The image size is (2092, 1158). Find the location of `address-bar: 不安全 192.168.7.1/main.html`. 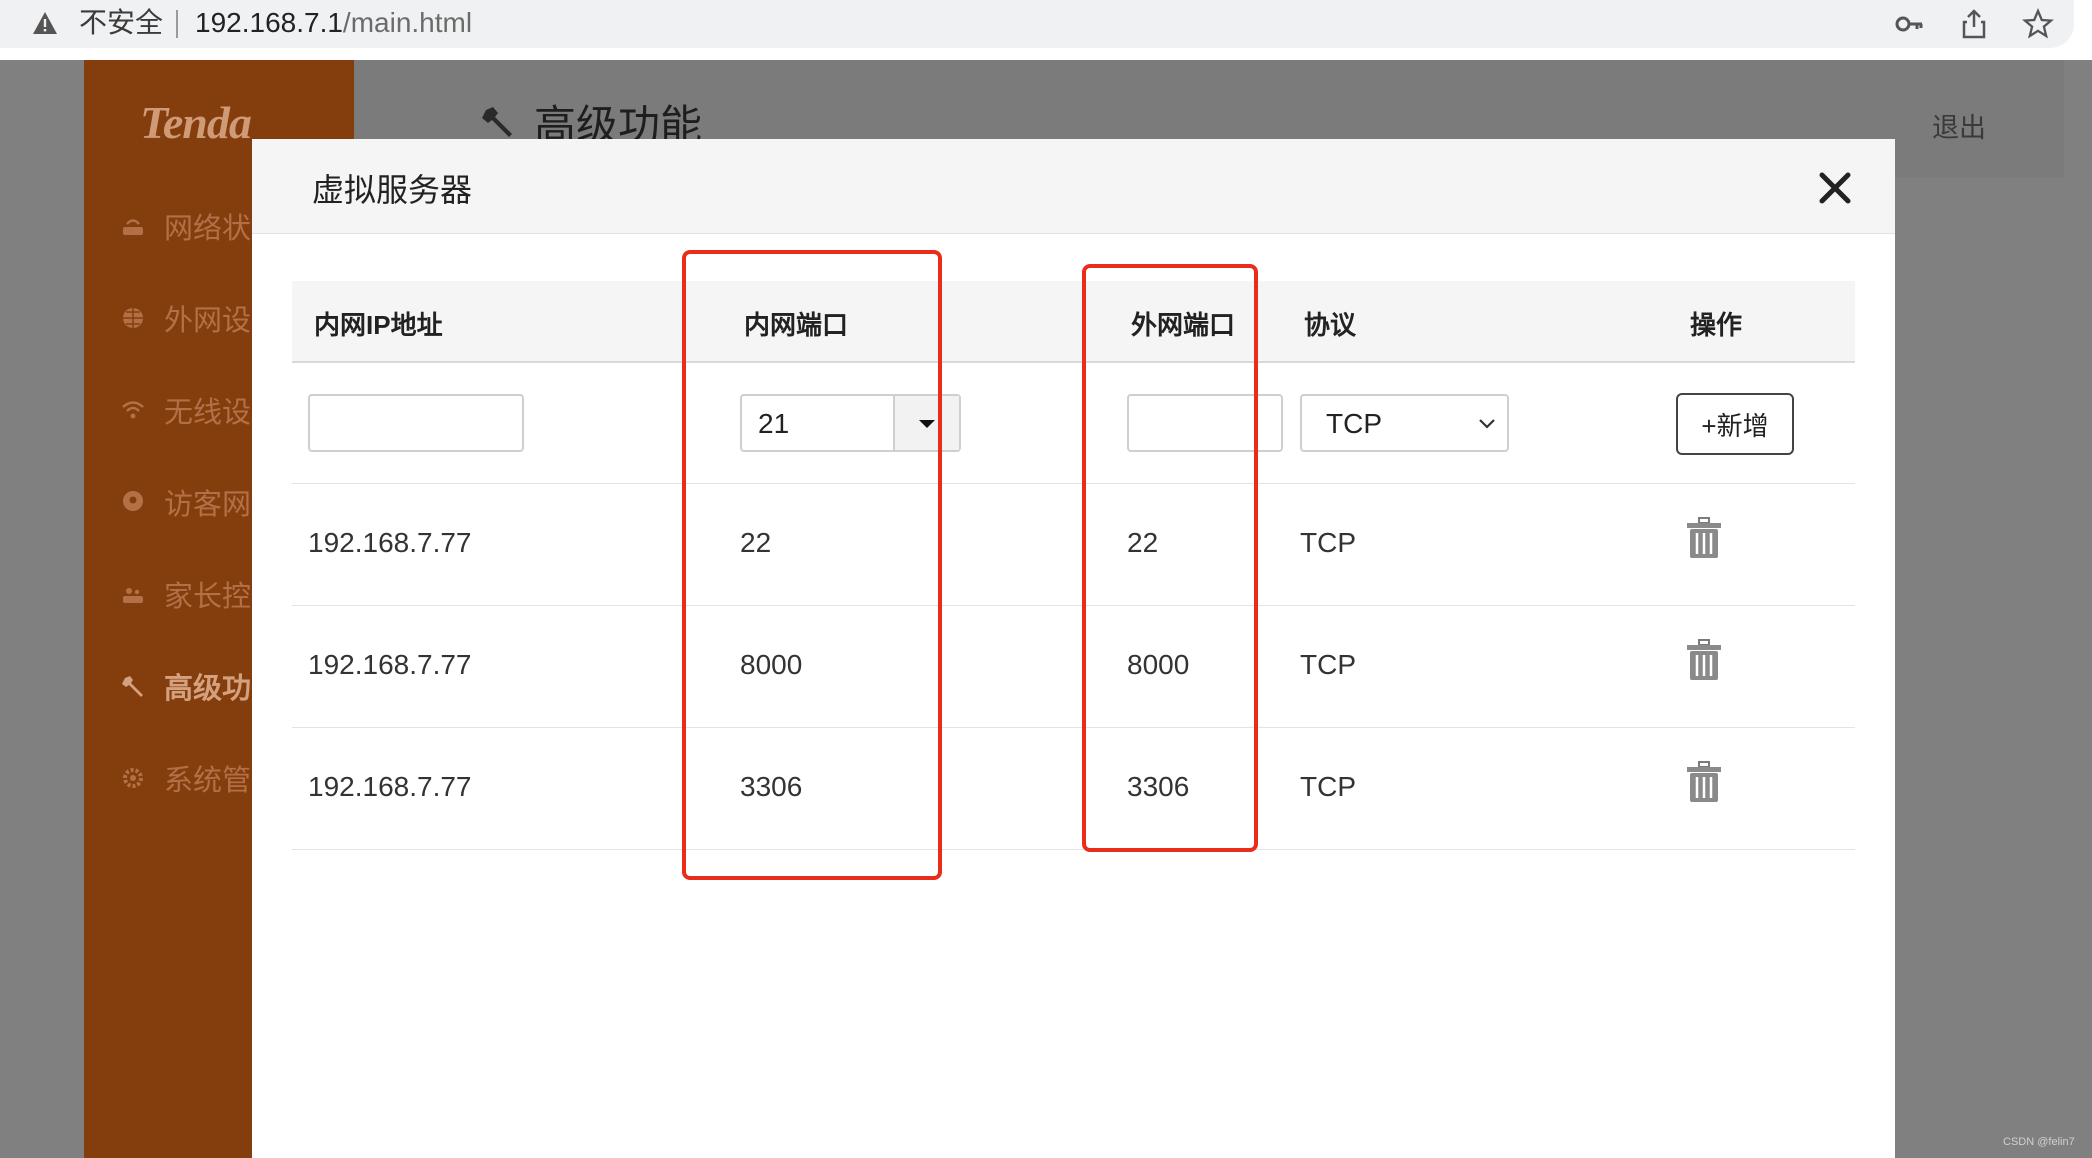

address-bar: 不安全 192.168.7.1/main.html is located at coordinates (1037, 24).